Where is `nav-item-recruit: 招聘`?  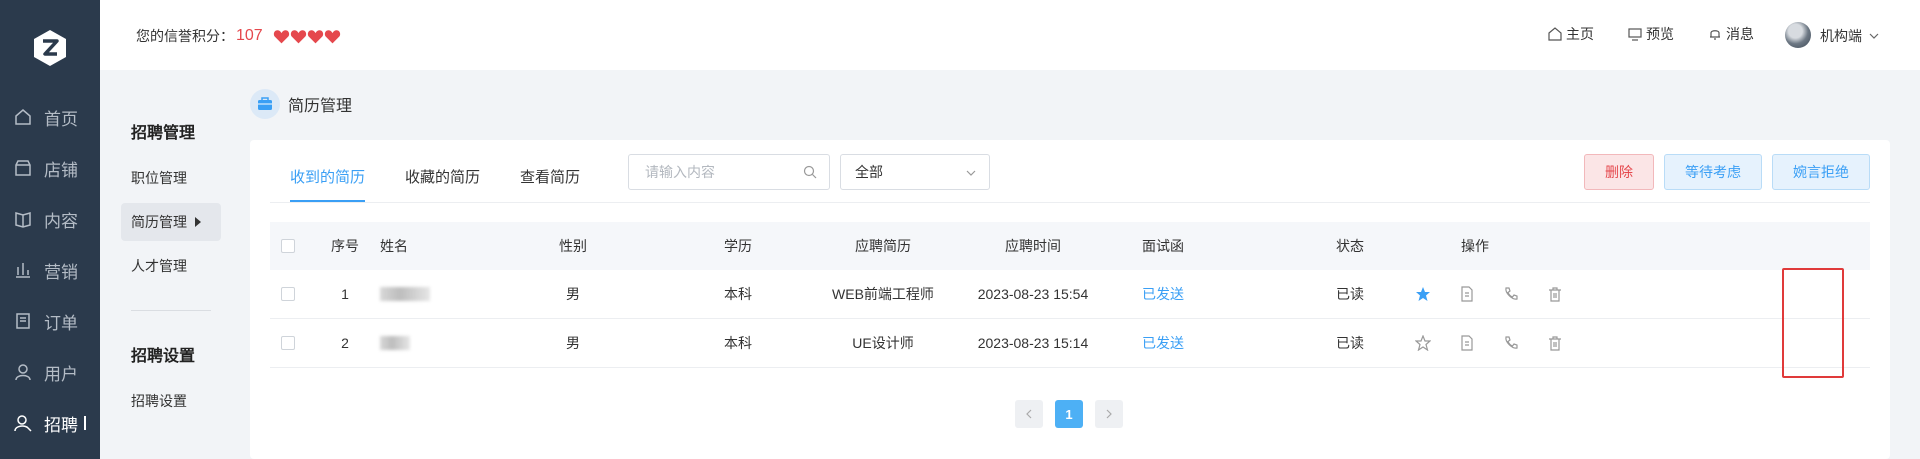 nav-item-recruit: 招聘 is located at coordinates (50, 423).